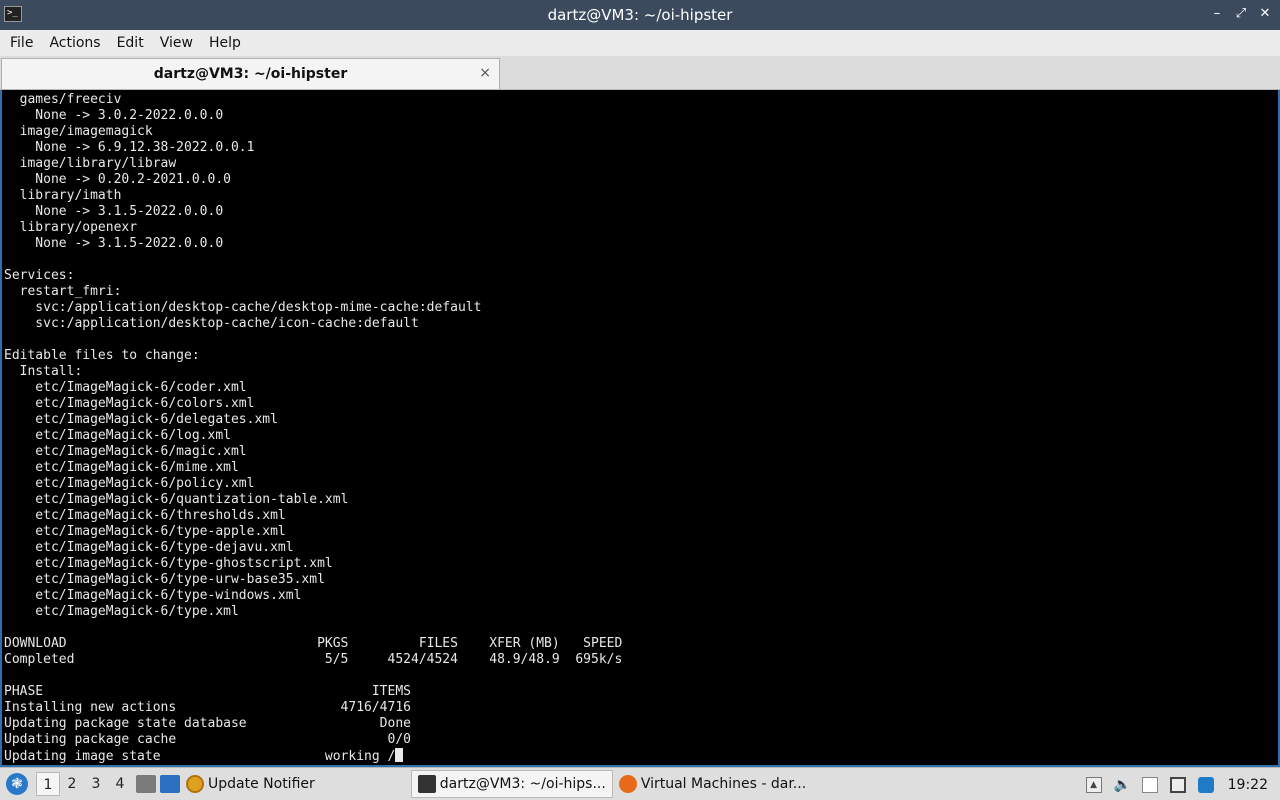 Image resolution: width=1280 pixels, height=800 pixels. What do you see at coordinates (184, 563) in the screenshot?
I see `terminal-line: etc/ImageMagick-6/type-ghostscript.xml` at bounding box center [184, 563].